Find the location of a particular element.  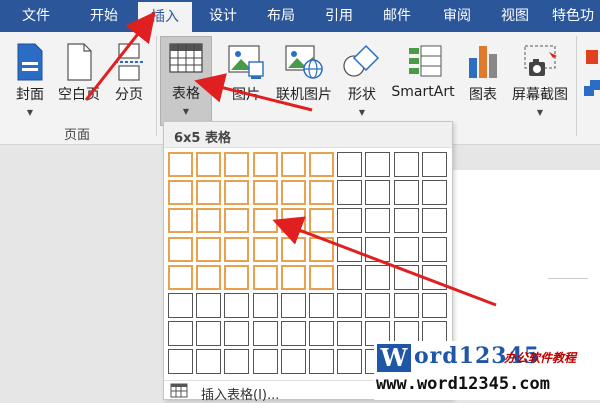

tab-special: 特色功 is located at coordinates (576, 16).